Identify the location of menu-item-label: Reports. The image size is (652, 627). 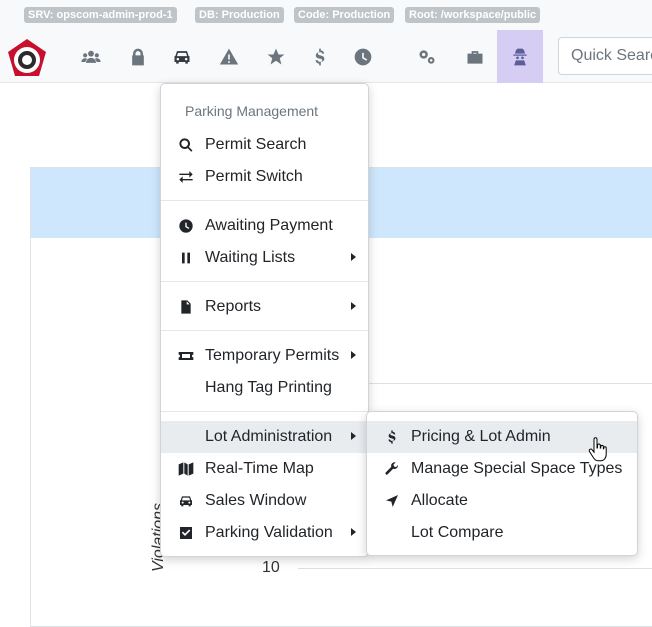
(233, 306).